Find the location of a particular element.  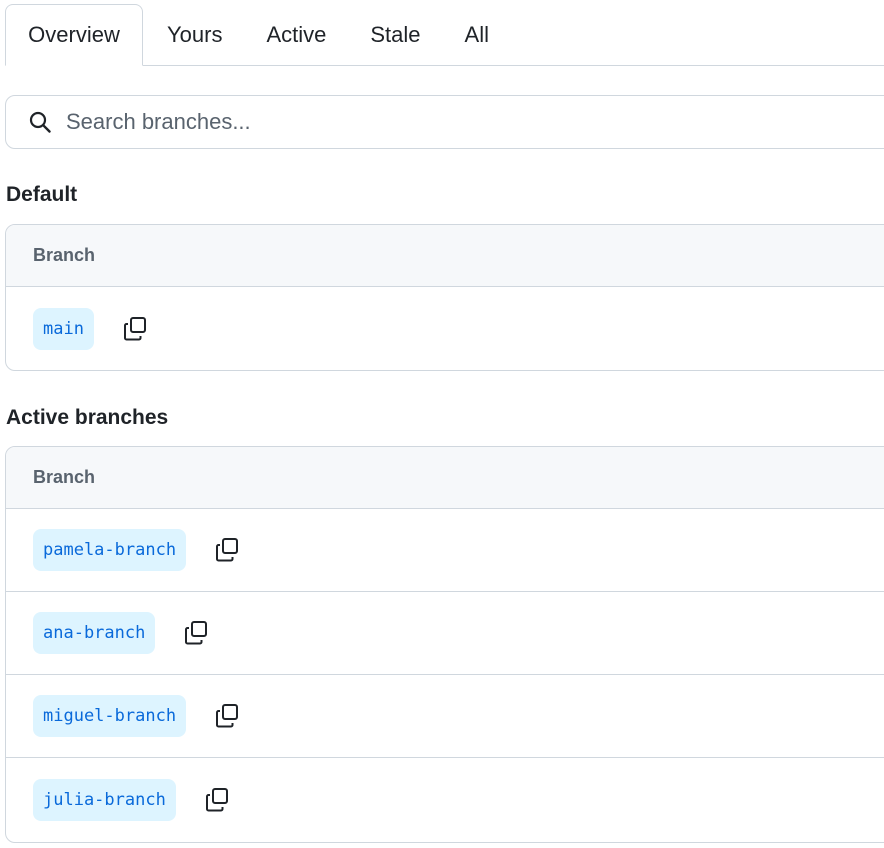

branch-name-ana-branch: ana-branch is located at coordinates (94, 633).